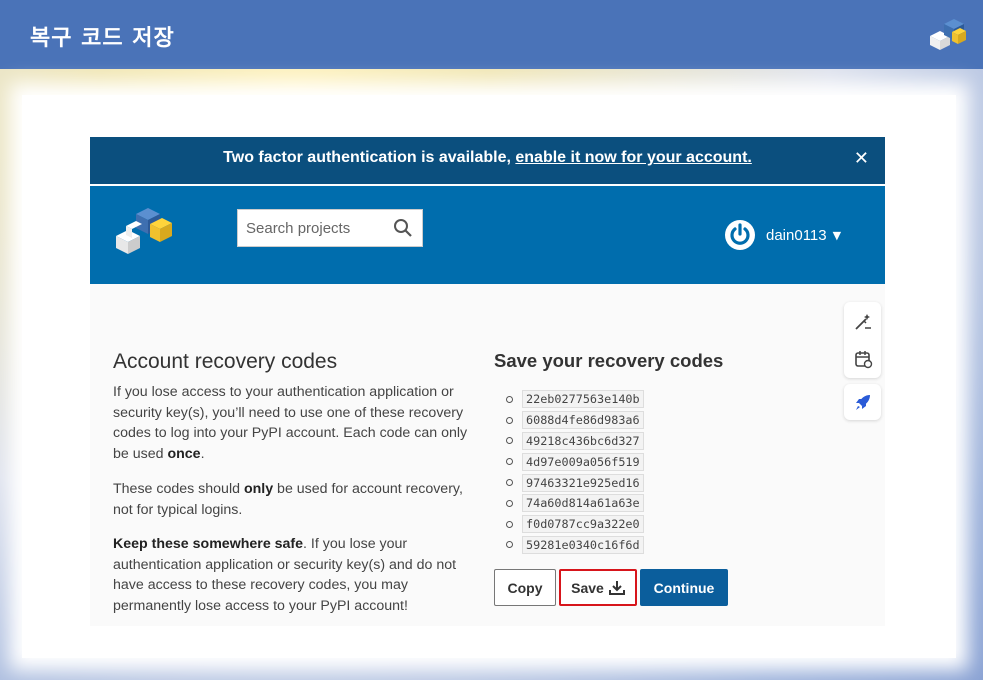 This screenshot has height=680, width=983. I want to click on list-item: f0d0787cc9a322e0, so click(575, 524).